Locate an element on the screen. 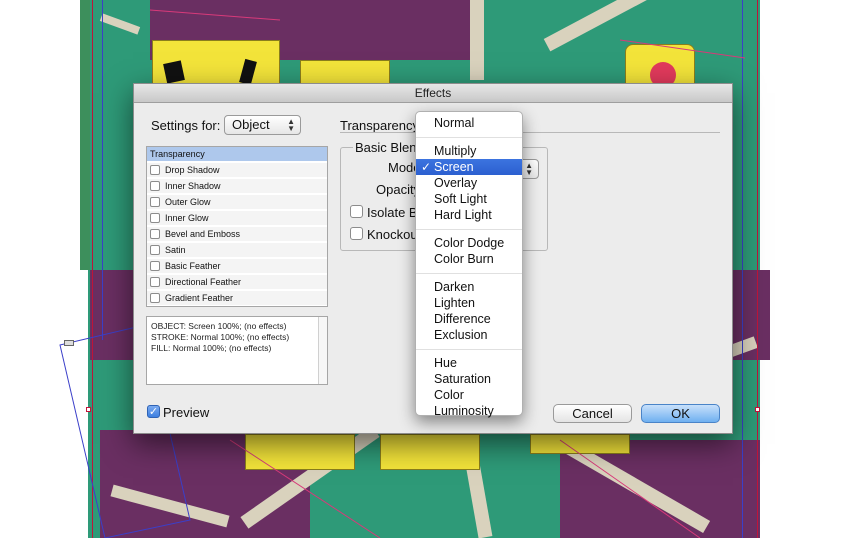 This screenshot has height=538, width=850. blend-mode-label: Lighten is located at coordinates (455, 303).